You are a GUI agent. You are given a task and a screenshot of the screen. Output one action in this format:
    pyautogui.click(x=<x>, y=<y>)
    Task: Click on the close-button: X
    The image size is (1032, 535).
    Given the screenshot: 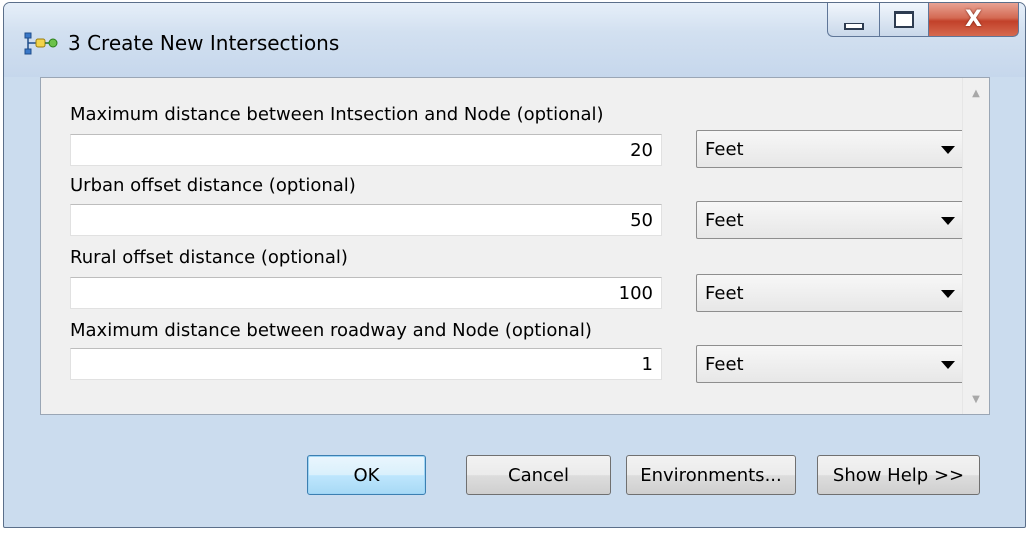 What is the action you would take?
    pyautogui.click(x=974, y=20)
    